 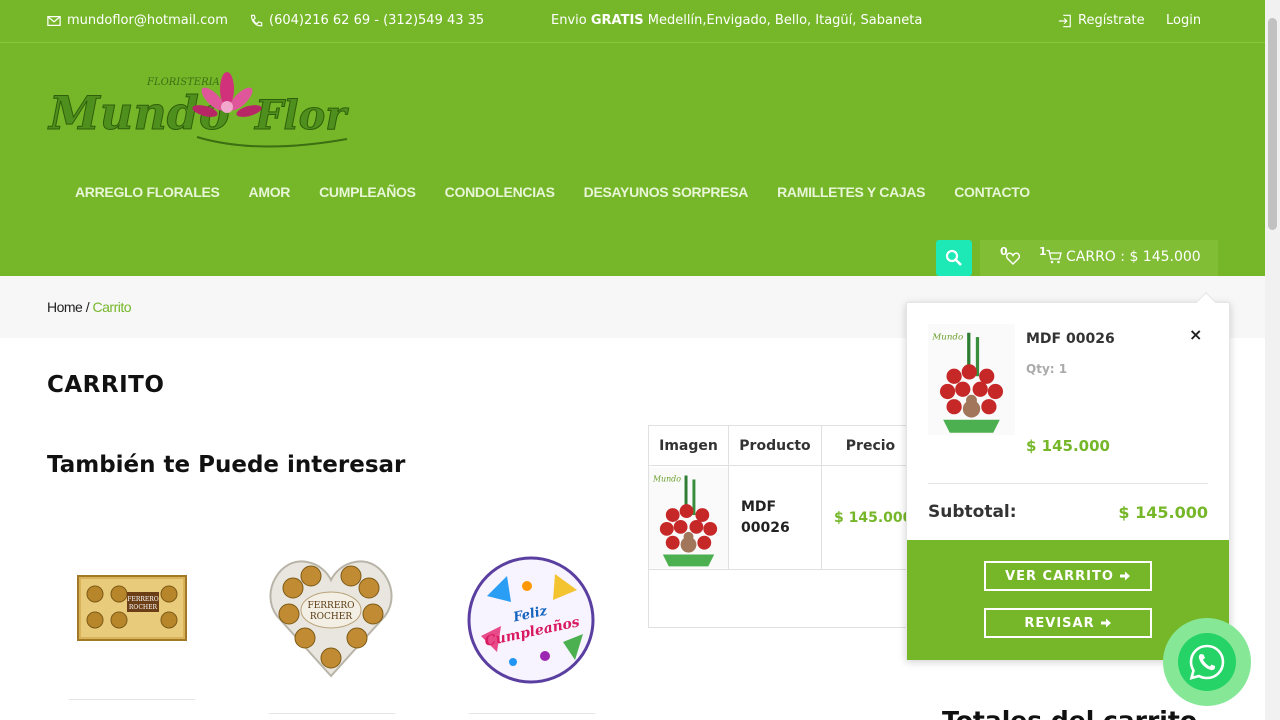 What do you see at coordinates (147, 20) in the screenshot?
I see `email-text: mundoflor@hotmail.com` at bounding box center [147, 20].